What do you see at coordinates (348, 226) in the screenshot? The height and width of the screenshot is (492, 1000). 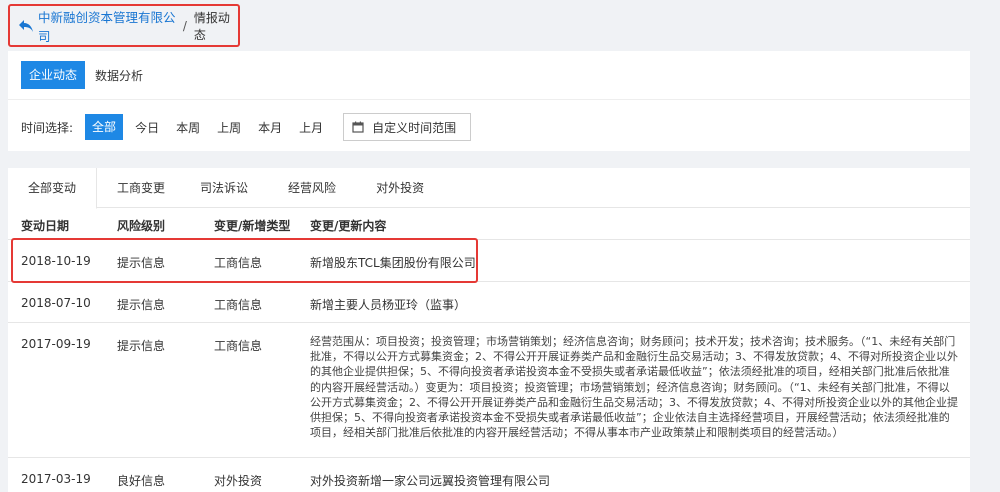 I see `header-content: 变更/更新内容` at bounding box center [348, 226].